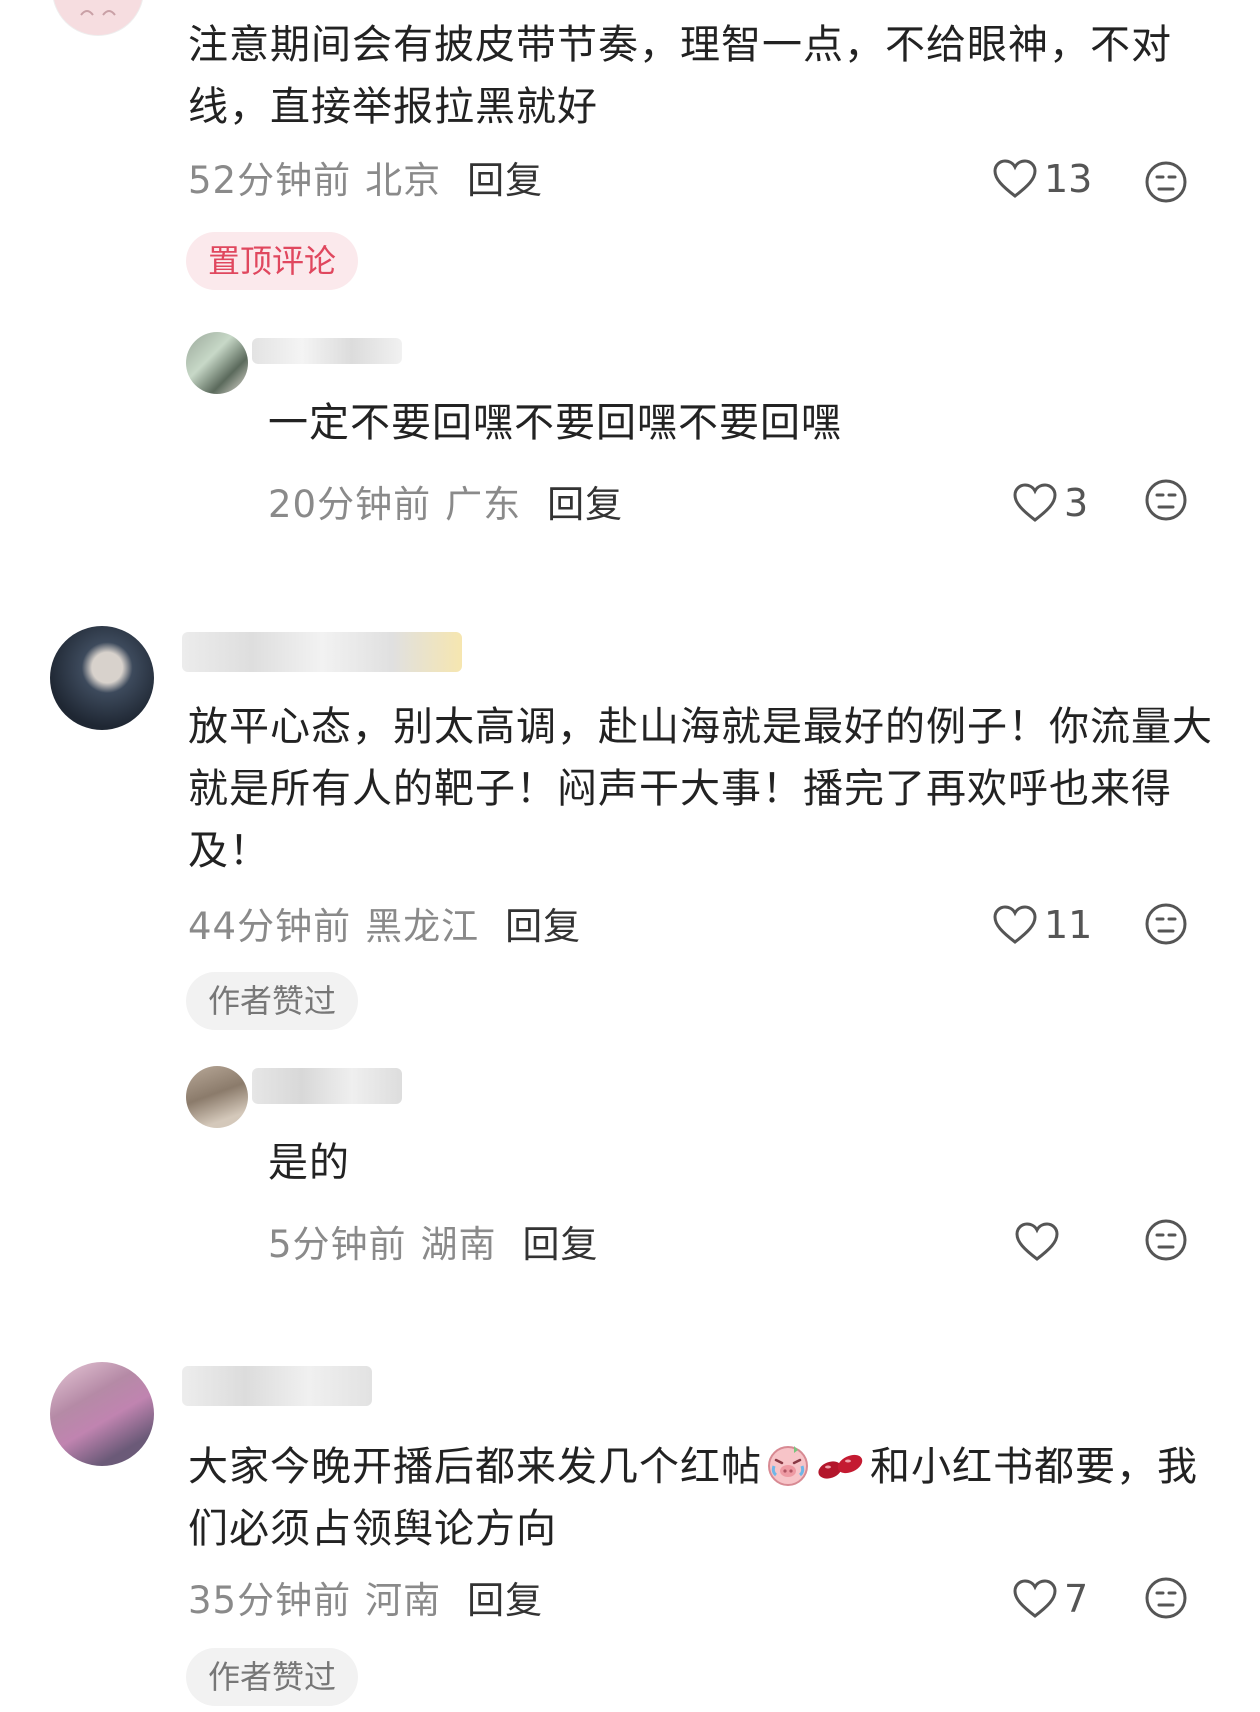 The image size is (1260, 1712). I want to click on comment-time: 35分钟前, so click(270, 1600).